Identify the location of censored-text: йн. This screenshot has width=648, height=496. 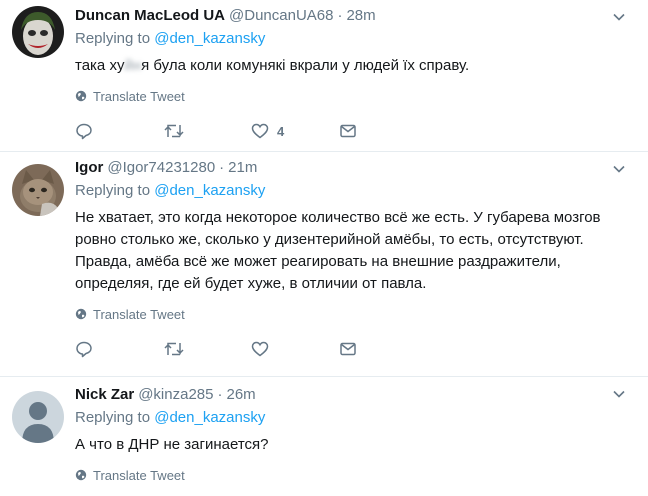
(133, 65).